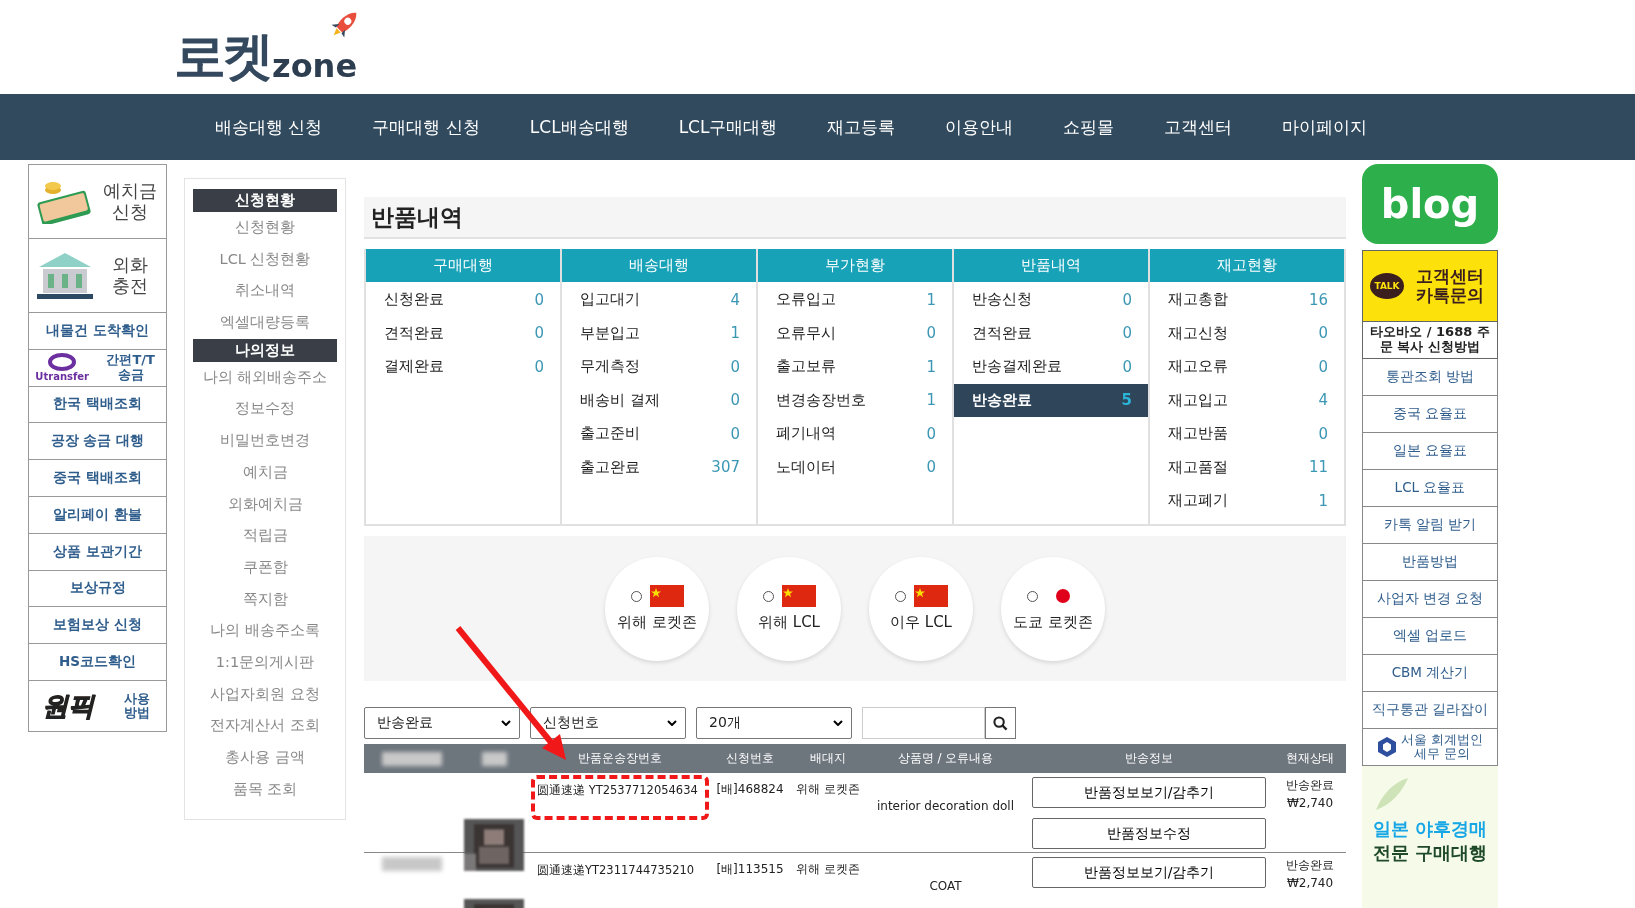 This screenshot has height=908, width=1635. Describe the element at coordinates (97, 478) in the screenshot. I see `side-link: 중국 택배조회` at that location.